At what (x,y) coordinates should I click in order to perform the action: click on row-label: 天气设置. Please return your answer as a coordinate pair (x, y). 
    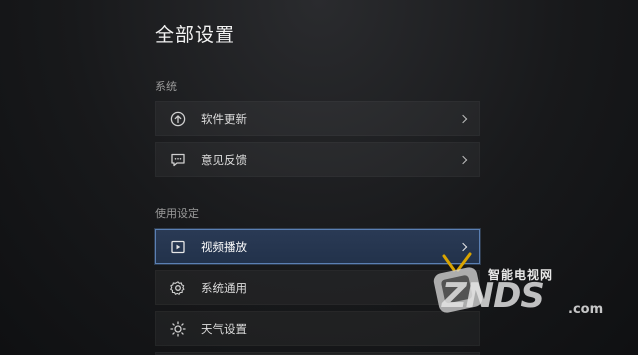
    Looking at the image, I should click on (224, 328).